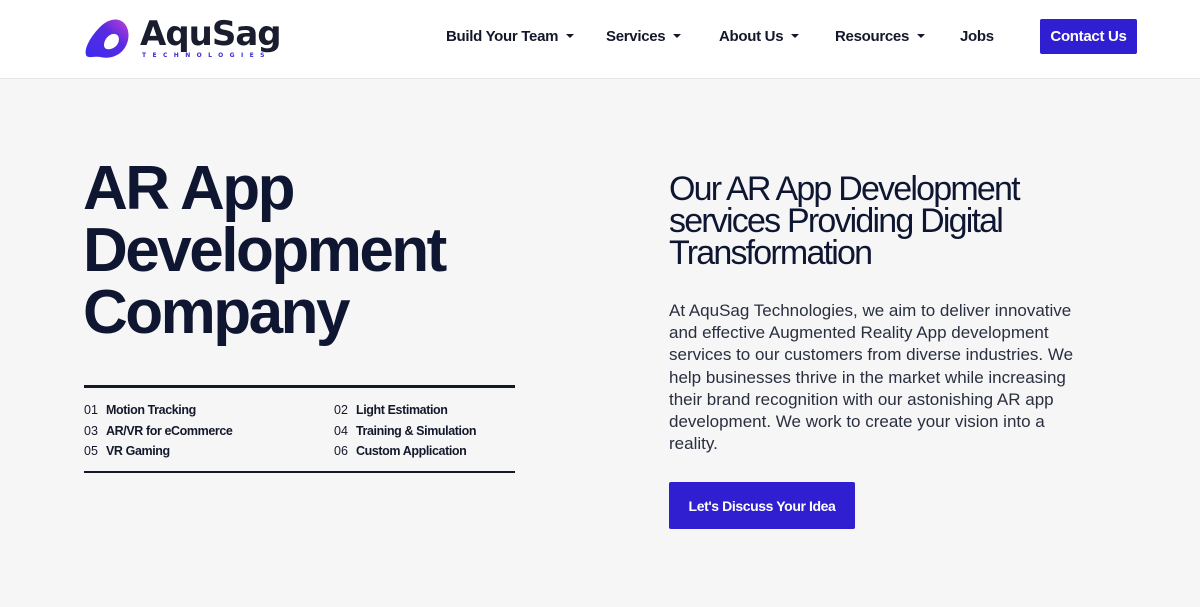 The height and width of the screenshot is (607, 1200). I want to click on feature-label: Custom Application, so click(411, 451).